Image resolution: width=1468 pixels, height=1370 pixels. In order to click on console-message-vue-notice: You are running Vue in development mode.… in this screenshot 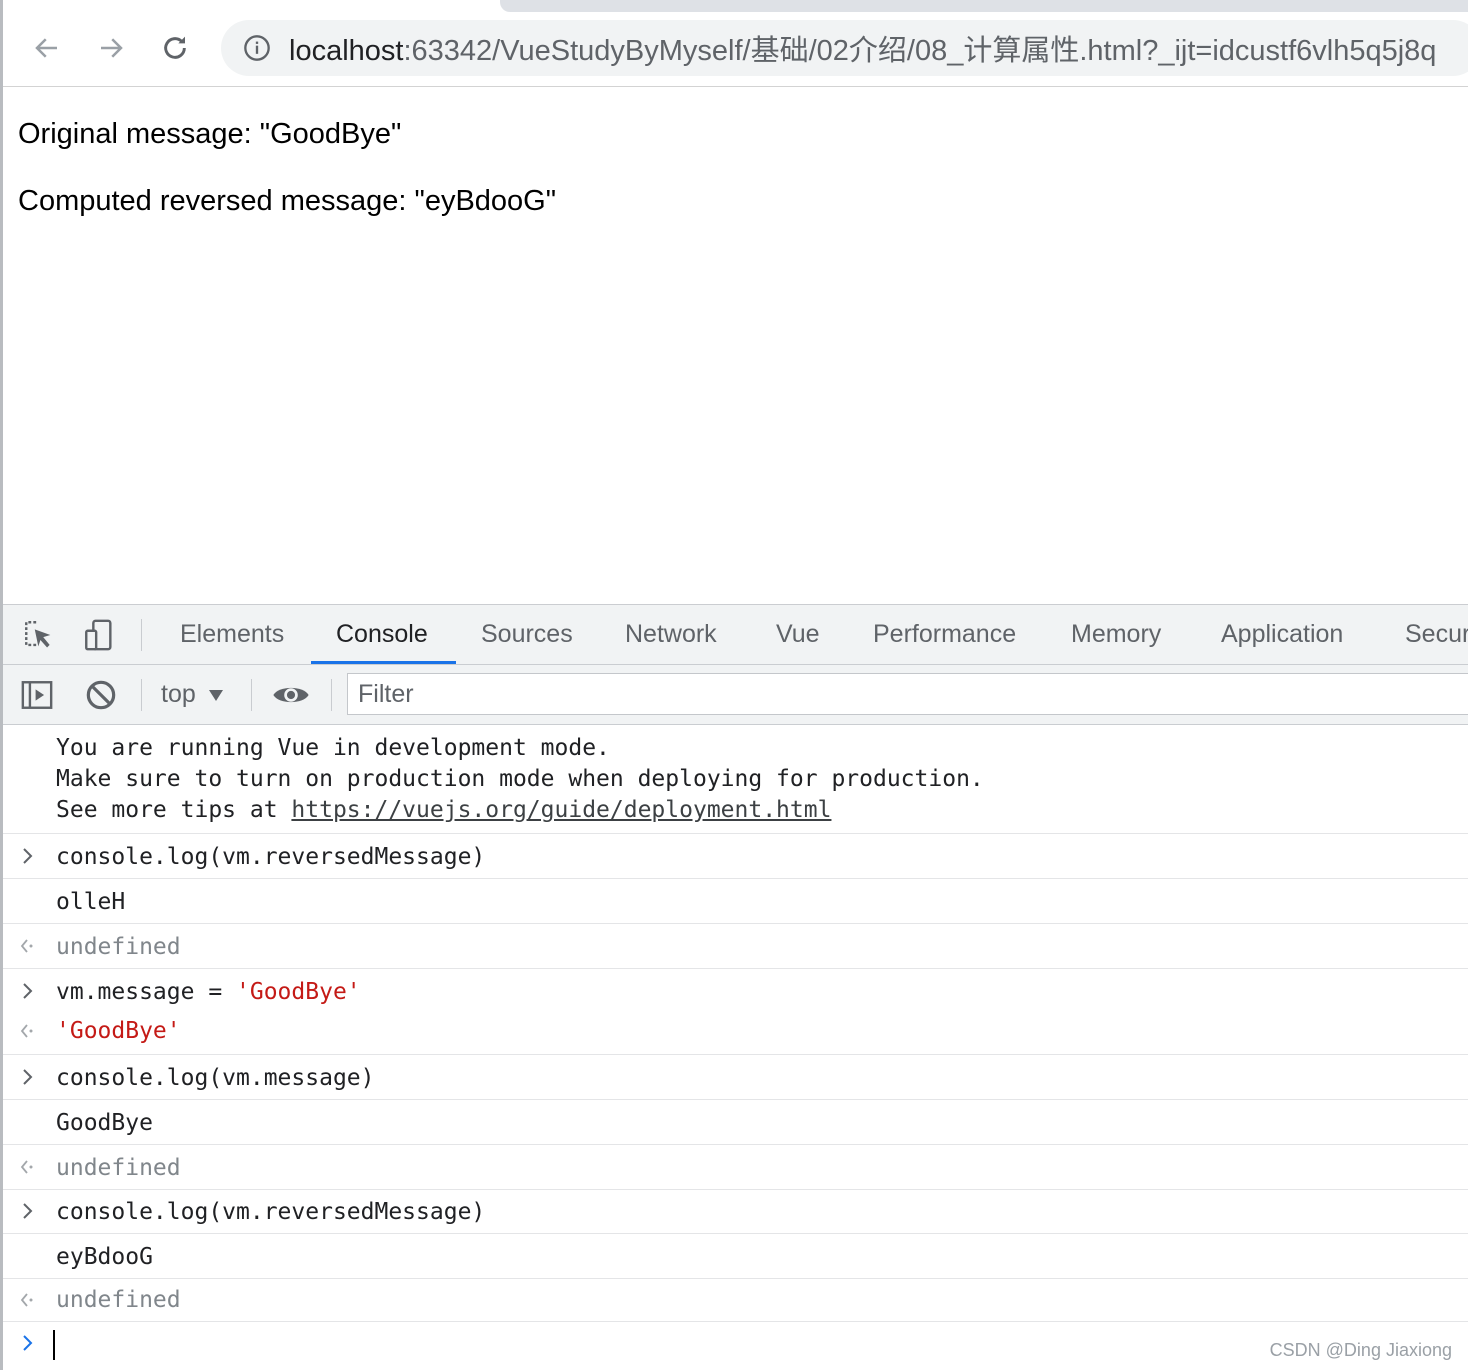, I will do `click(735, 779)`.